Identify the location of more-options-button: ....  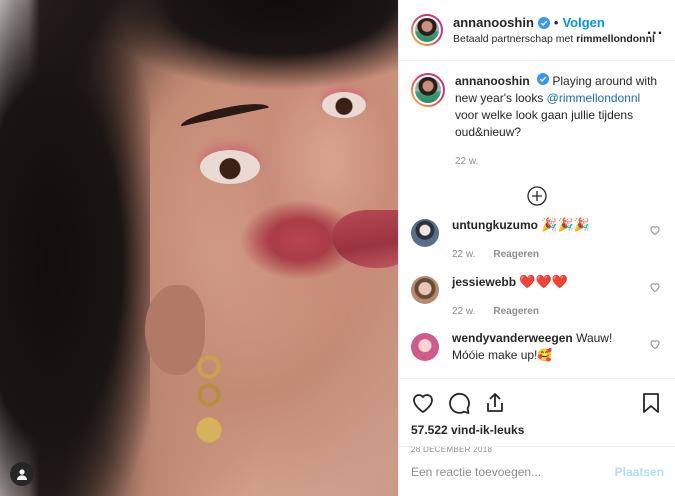
(655, 30).